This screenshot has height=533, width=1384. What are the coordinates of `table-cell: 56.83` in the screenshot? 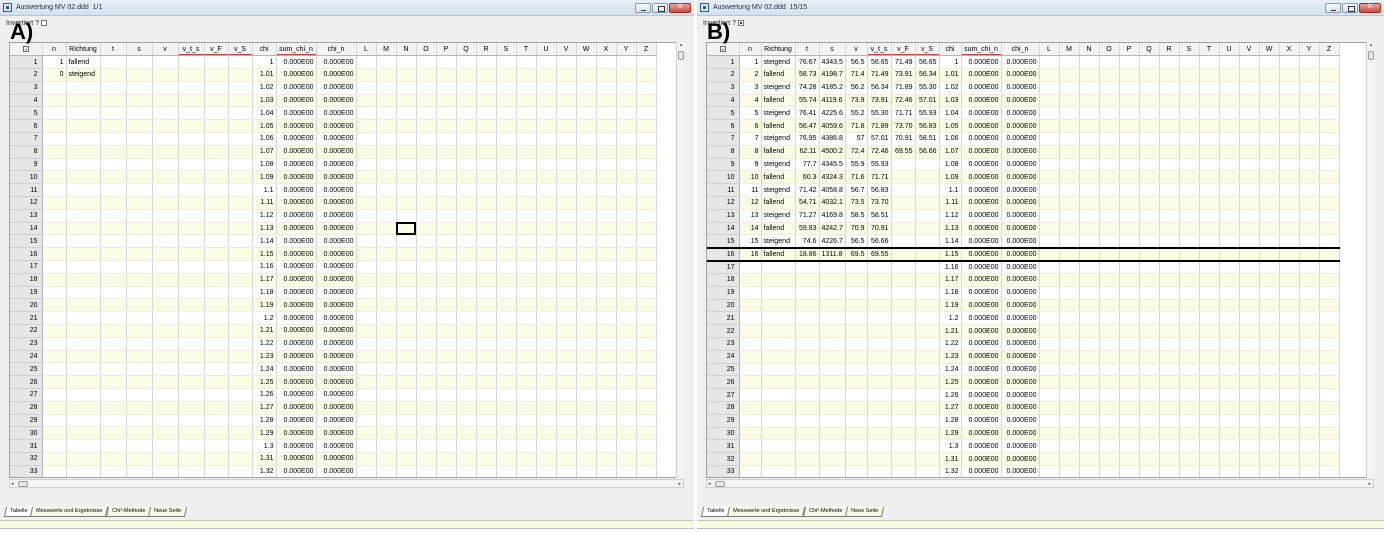 It's located at (927, 126).